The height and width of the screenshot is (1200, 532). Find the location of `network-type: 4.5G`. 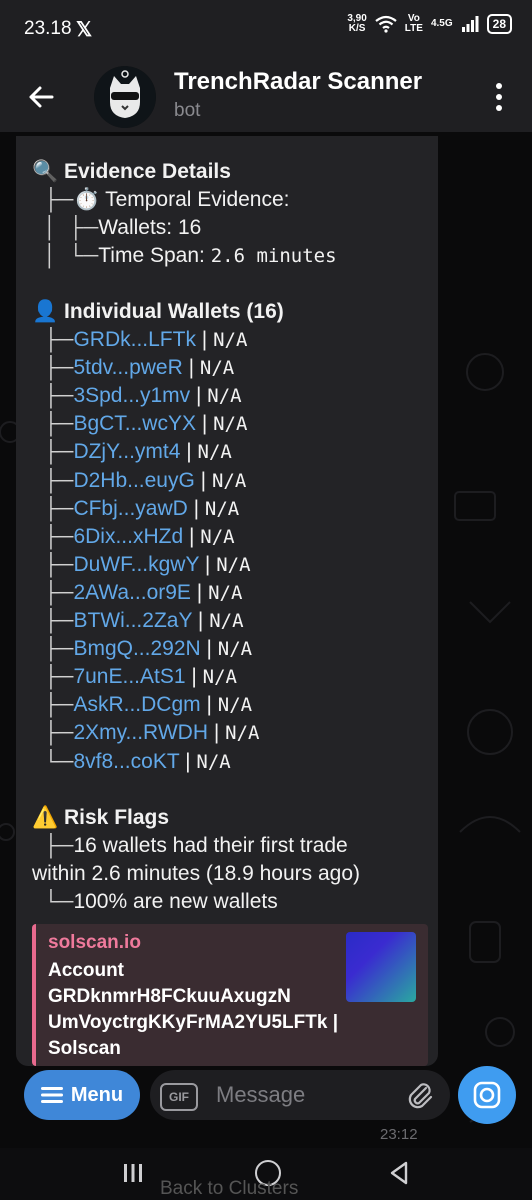

network-type: 4.5G is located at coordinates (441, 23).